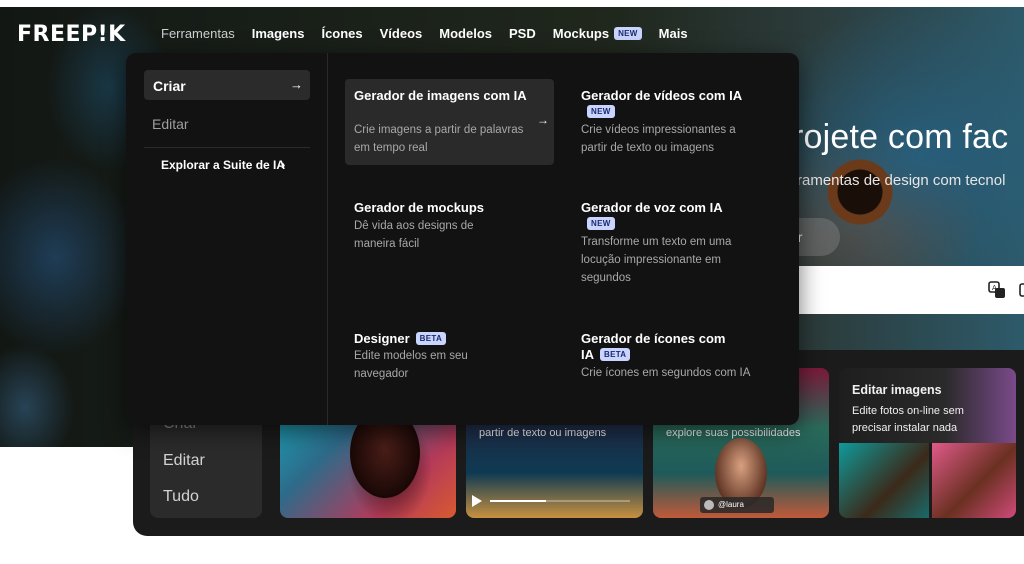 Image resolution: width=1024 pixels, height=564 pixels. What do you see at coordinates (71, 34) in the screenshot?
I see `freepik-logo: FREEP!K` at bounding box center [71, 34].